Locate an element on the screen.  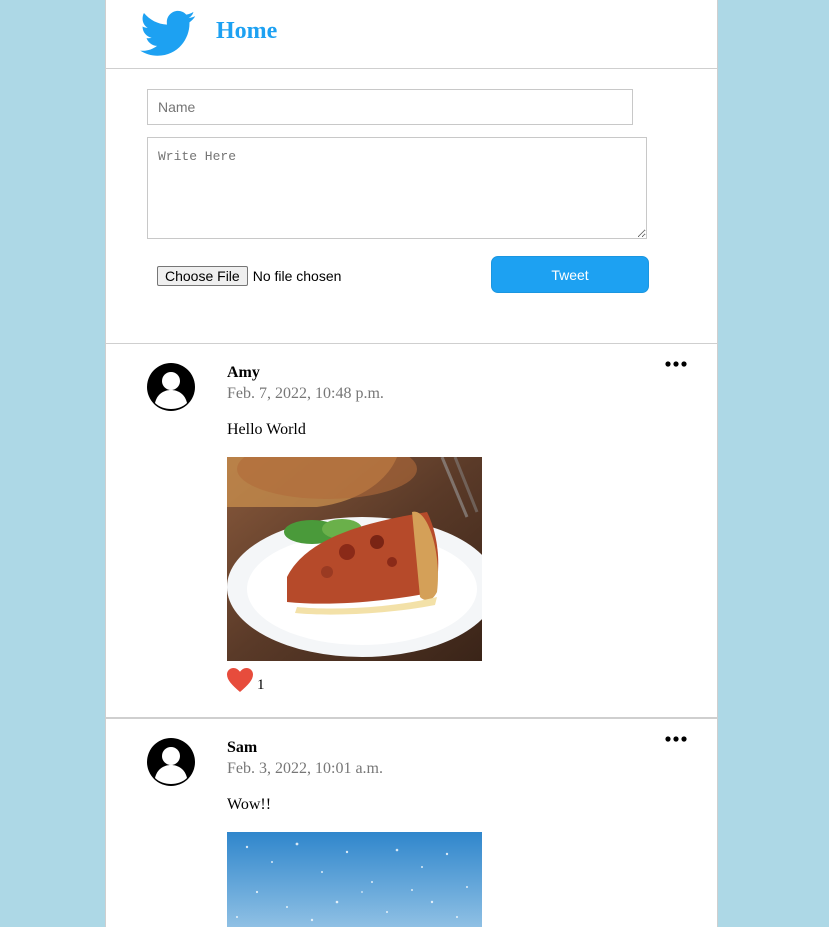
tweet-button: Tweet is located at coordinates (570, 274).